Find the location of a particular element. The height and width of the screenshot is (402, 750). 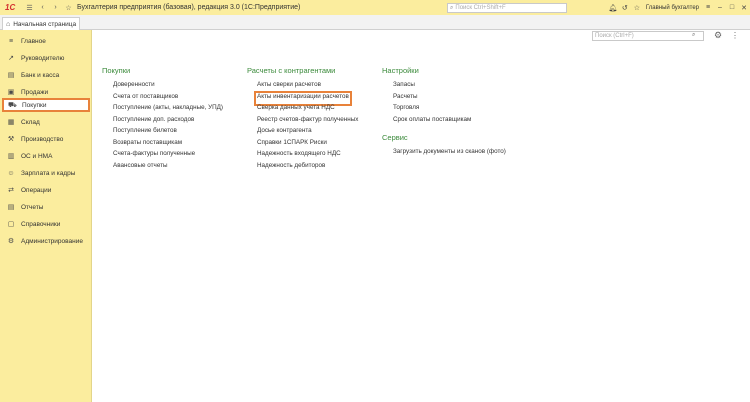

book-icon: ▢ is located at coordinates (11, 224).